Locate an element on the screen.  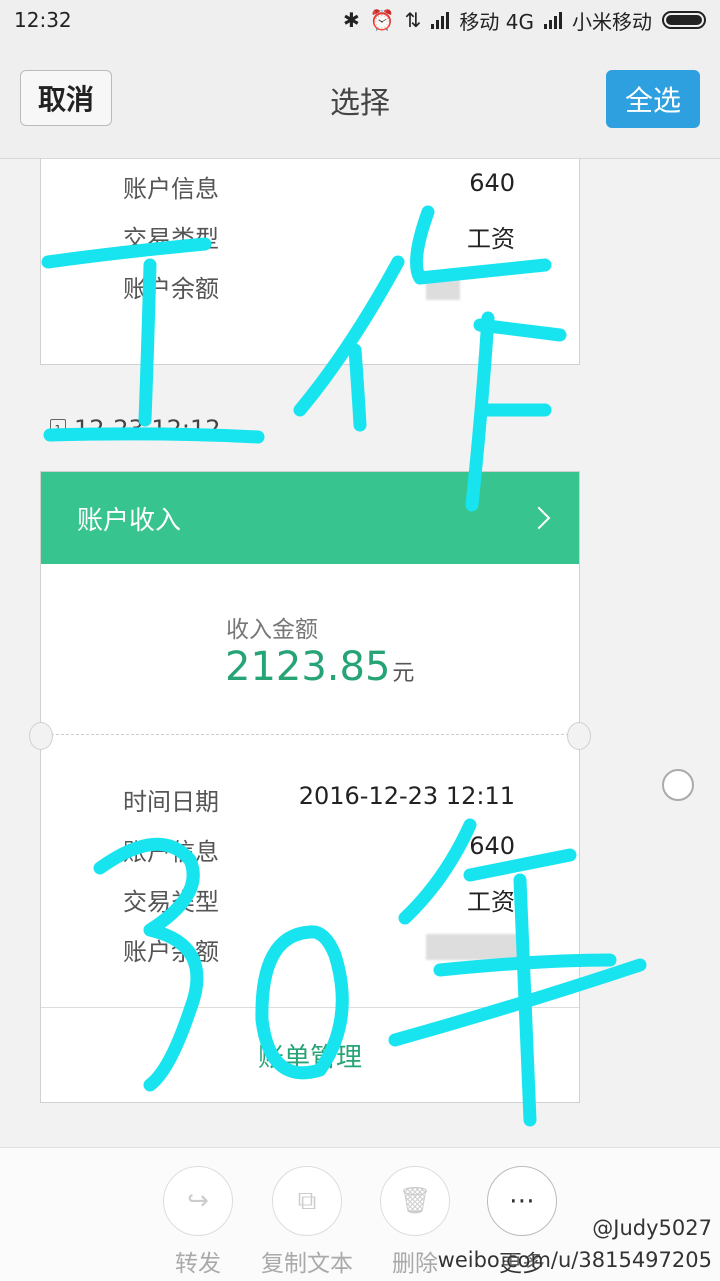
select-radio is located at coordinates (678, 785).